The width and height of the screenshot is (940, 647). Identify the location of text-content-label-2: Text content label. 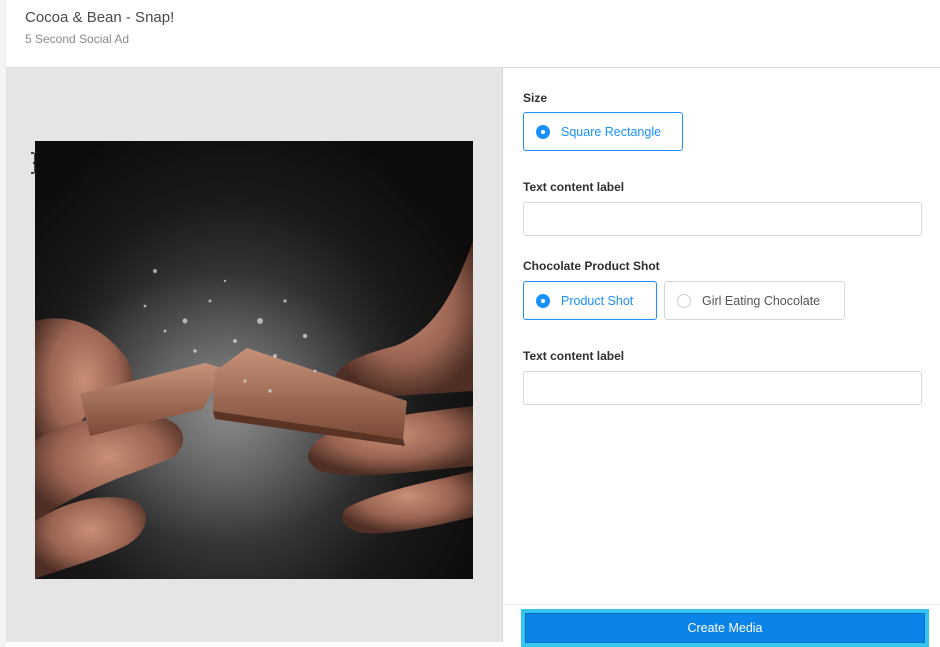
(574, 356).